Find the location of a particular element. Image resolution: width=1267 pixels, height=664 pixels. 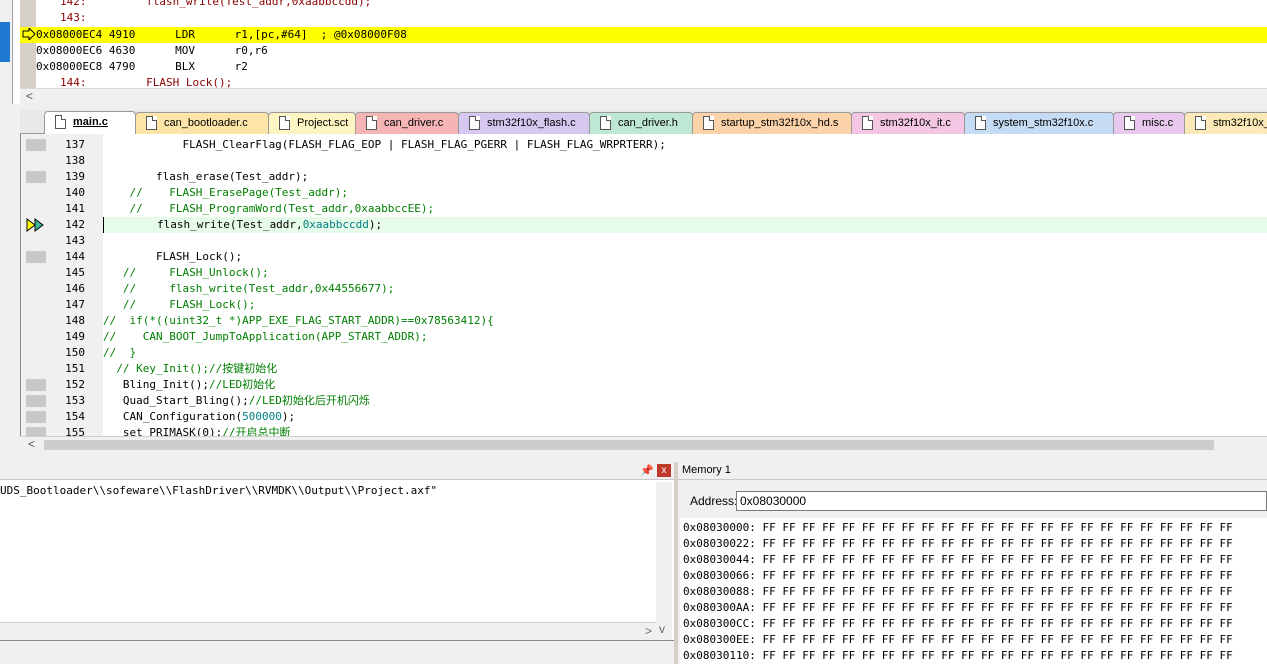

code-line: 152 Bling_Init();//LED初始化 is located at coordinates (644, 385).